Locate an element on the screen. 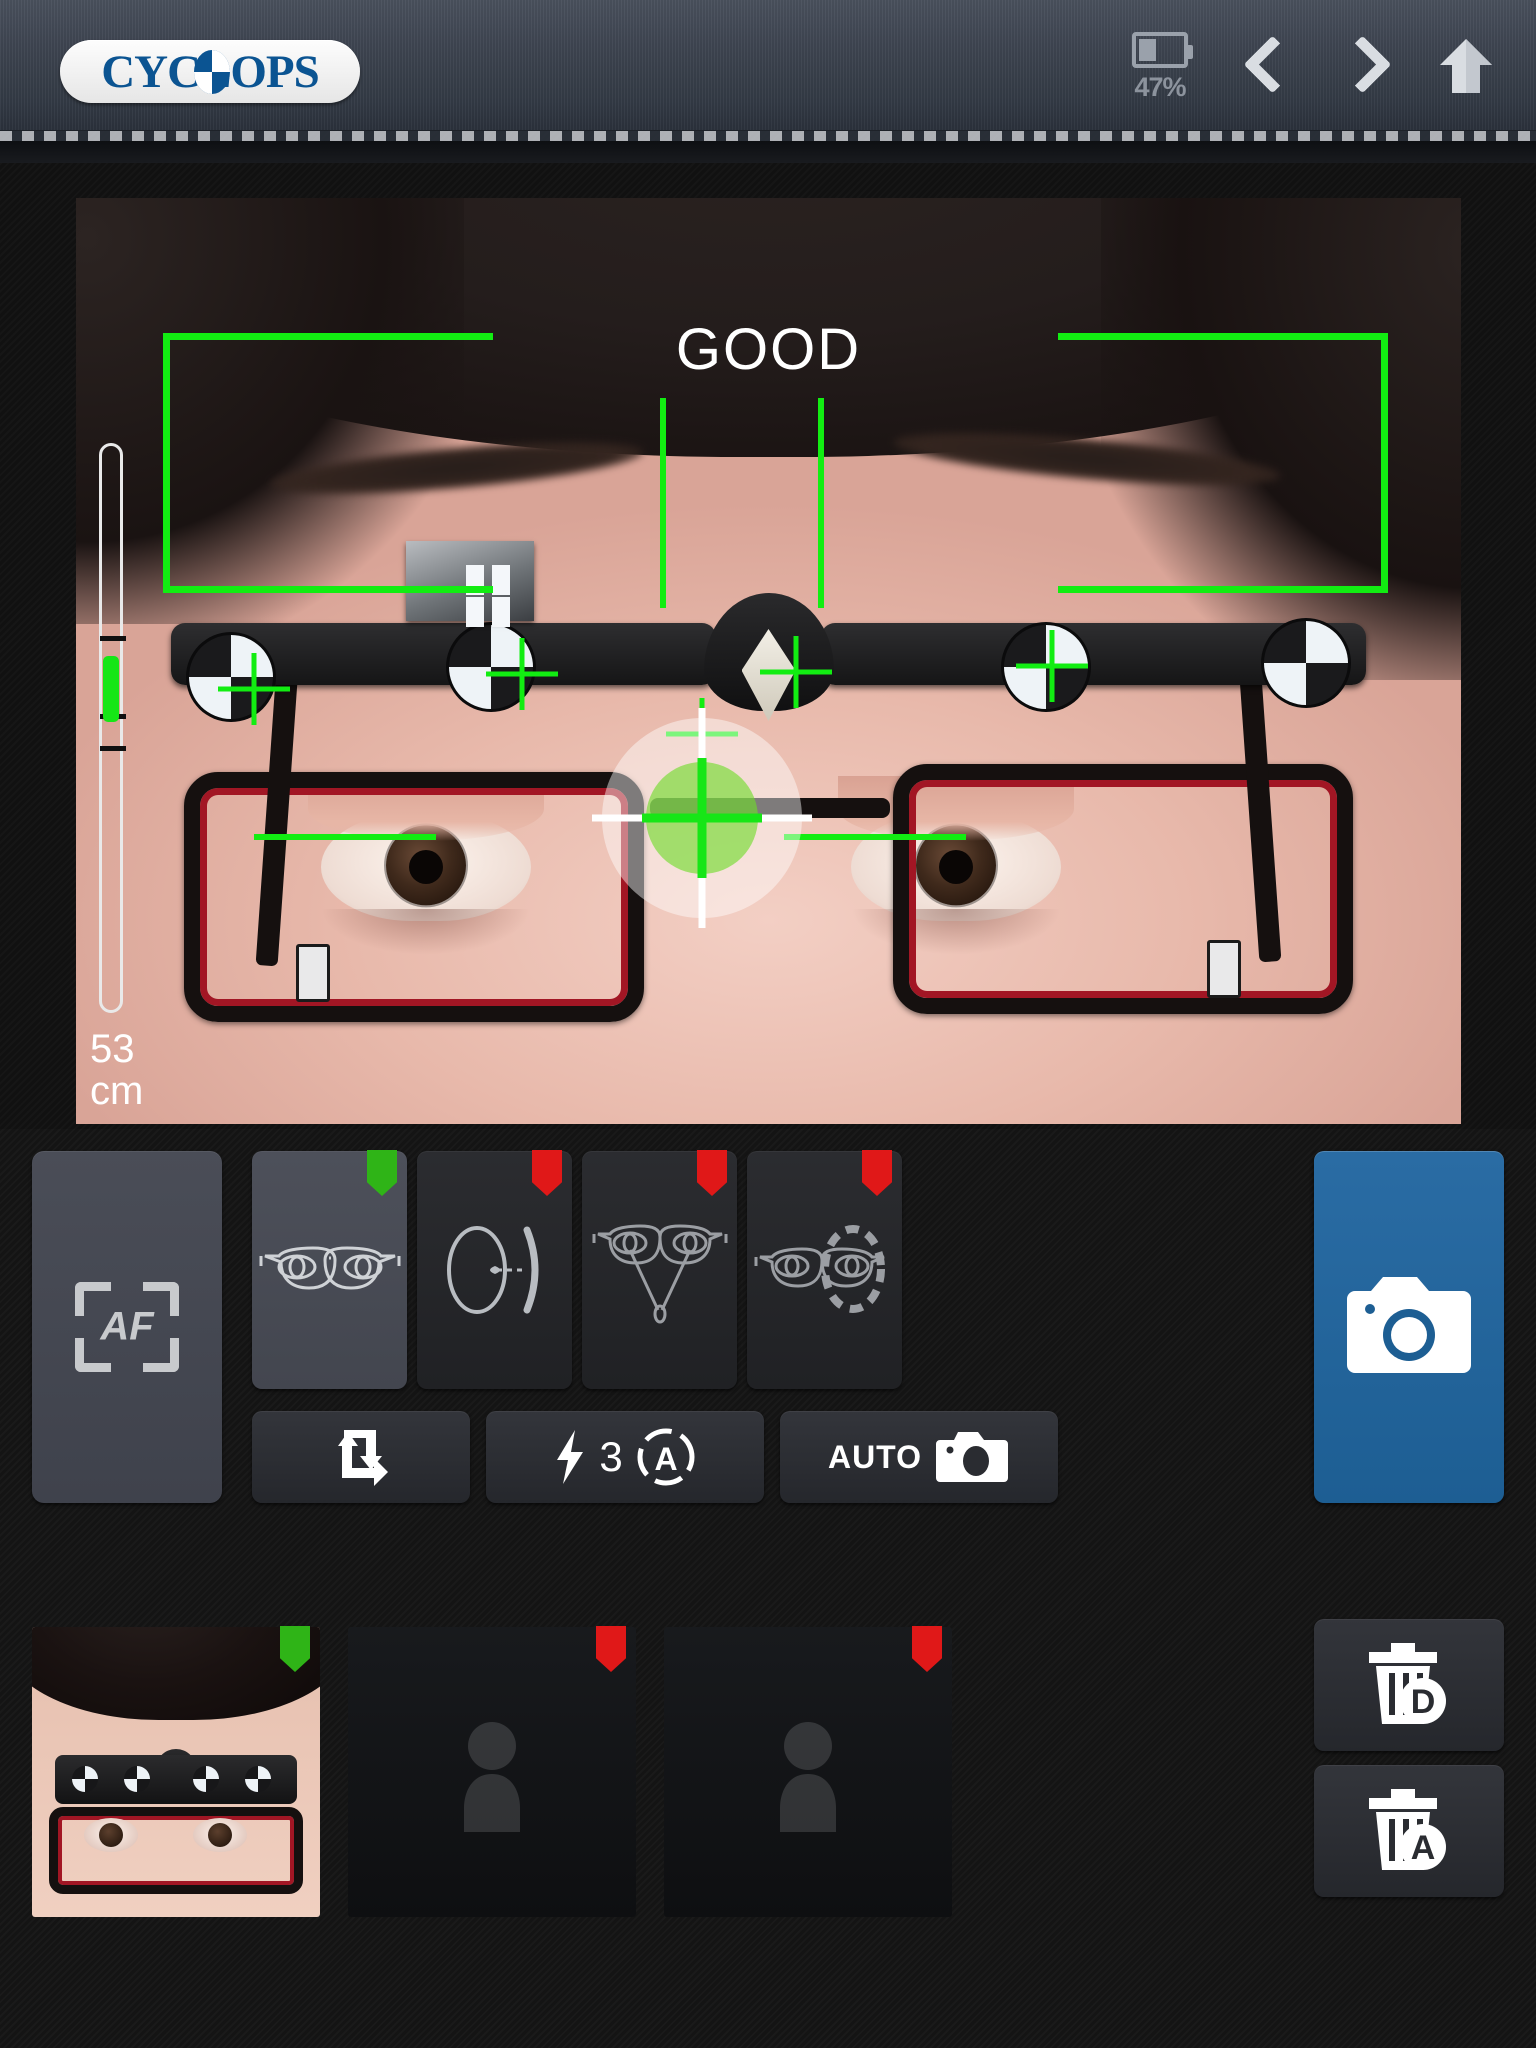  camera-icon is located at coordinates (1409, 1325).